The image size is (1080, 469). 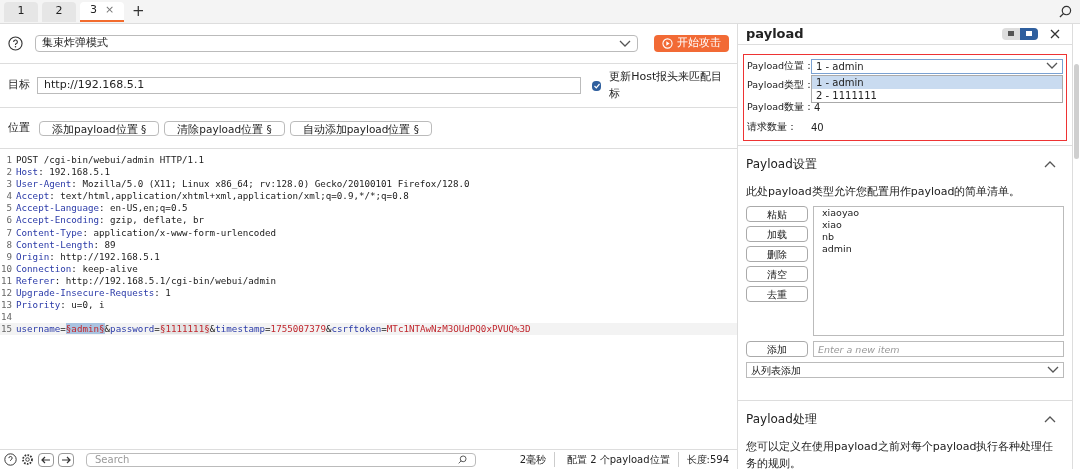 What do you see at coordinates (88, 256) in the screenshot?
I see `code-line: Origin: http://192.168.5.1` at bounding box center [88, 256].